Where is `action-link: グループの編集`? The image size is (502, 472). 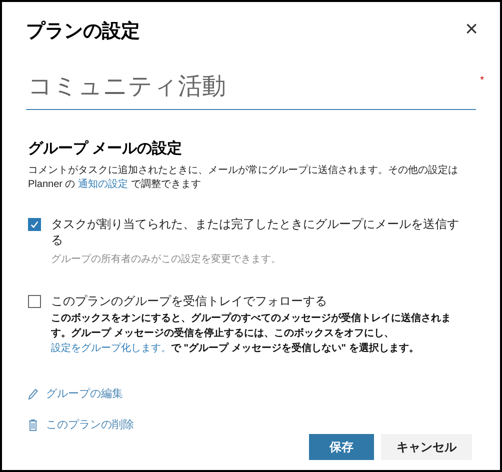
action-link: グループの編集 is located at coordinates (84, 394).